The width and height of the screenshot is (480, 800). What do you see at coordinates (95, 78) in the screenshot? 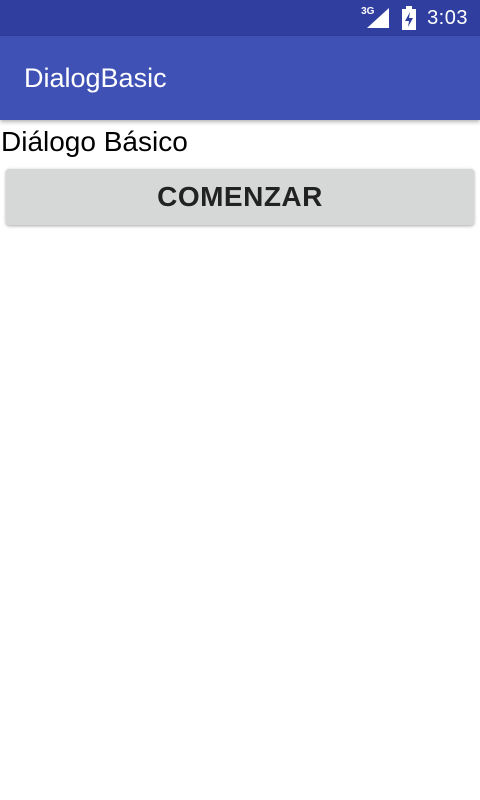
I see `app-title: DialogBasic` at bounding box center [95, 78].